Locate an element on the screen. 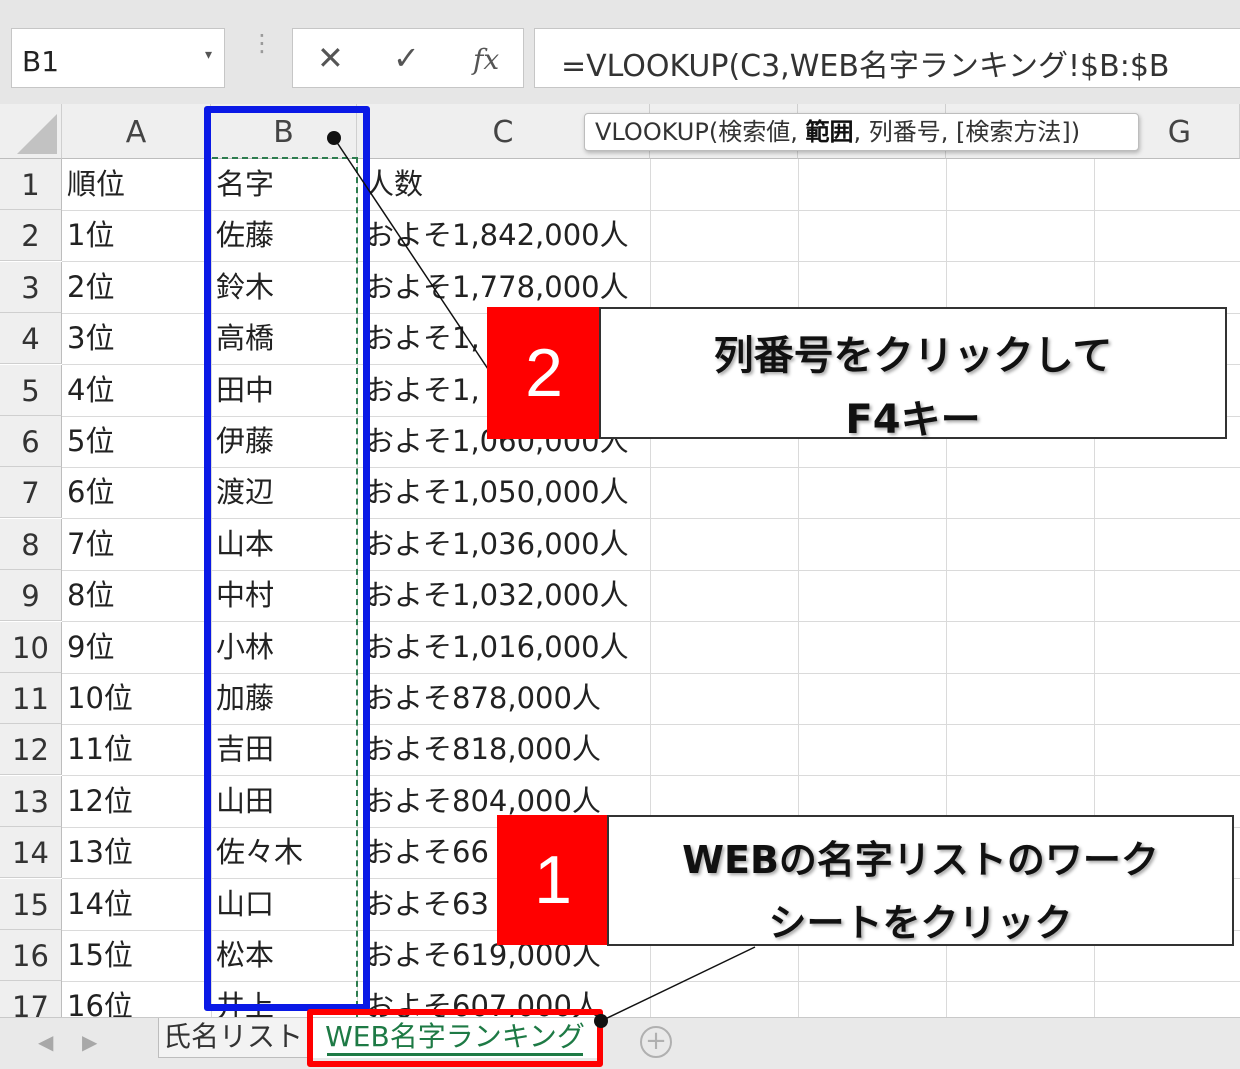 The image size is (1240, 1069). leader-dot-step1 is located at coordinates (601, 1021).